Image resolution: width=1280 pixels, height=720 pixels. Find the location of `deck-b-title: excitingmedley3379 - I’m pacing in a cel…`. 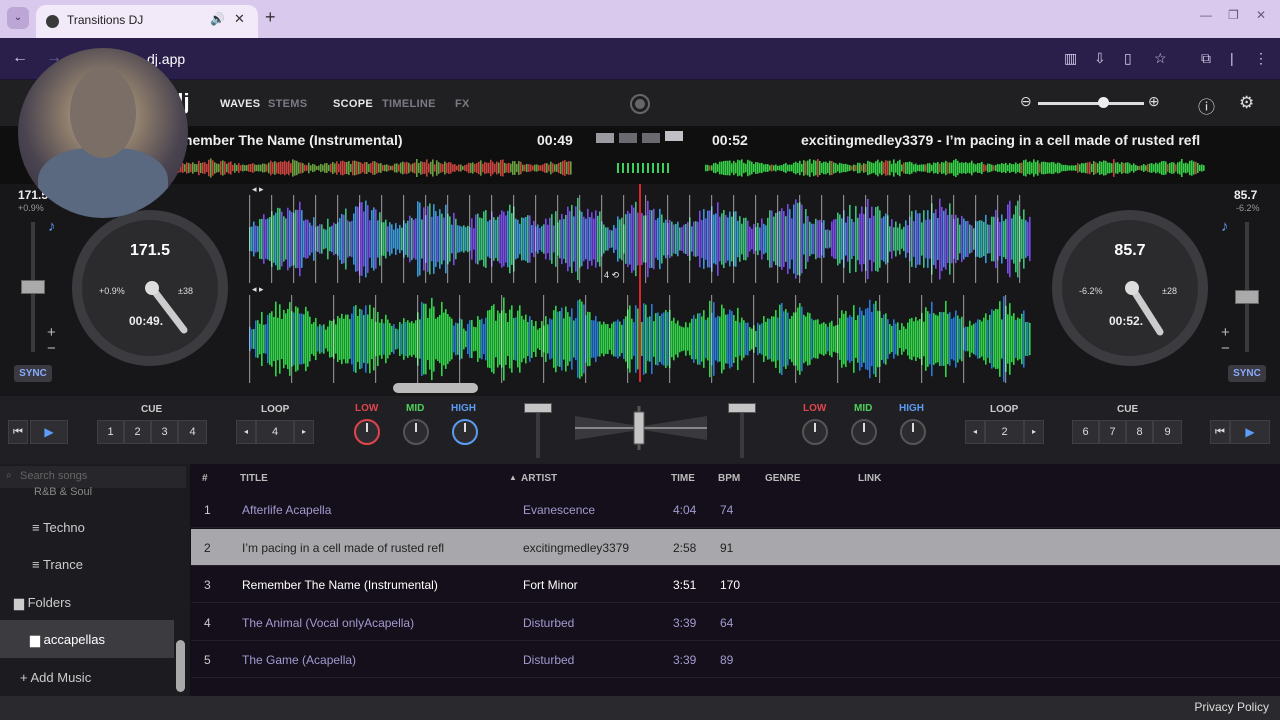

deck-b-title: excitingmedley3379 - I’m pacing in a cel… is located at coordinates (1001, 140).